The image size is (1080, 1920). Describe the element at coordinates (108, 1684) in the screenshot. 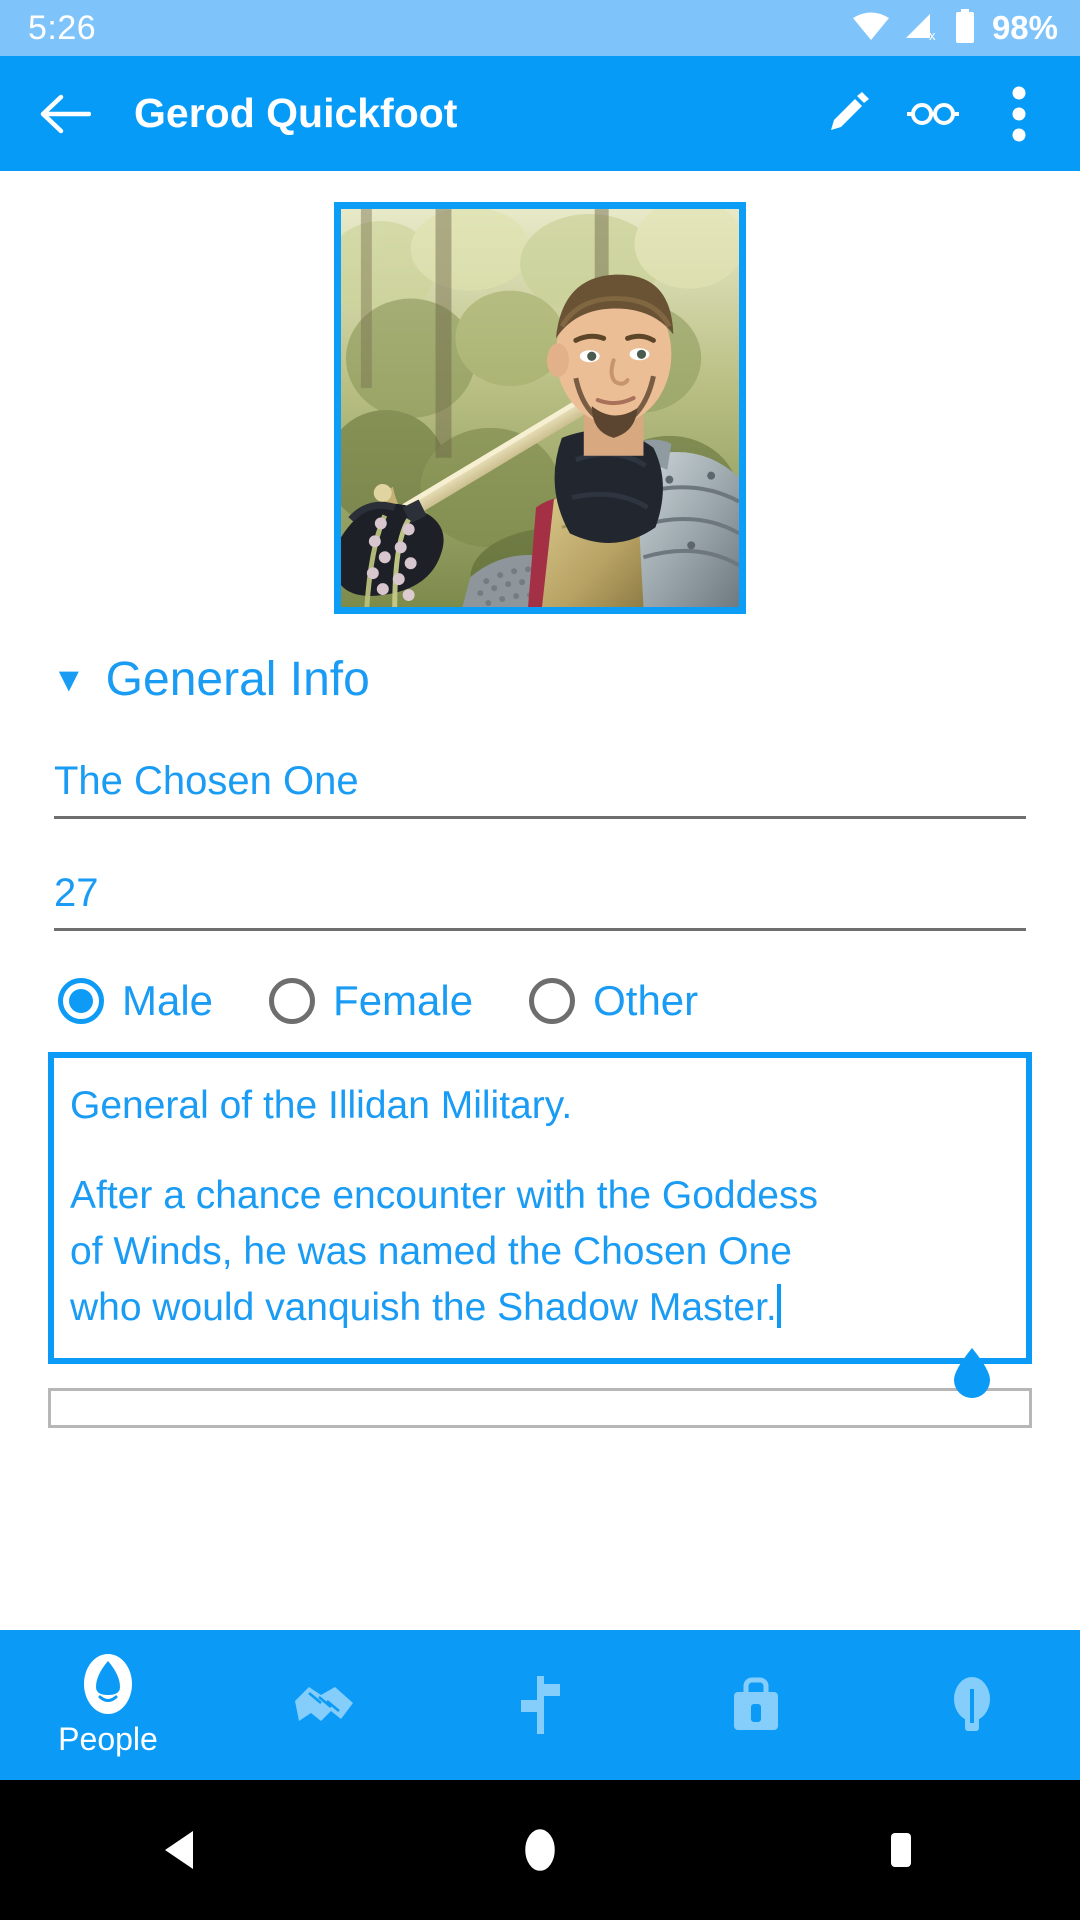

I see `people-icon` at that location.